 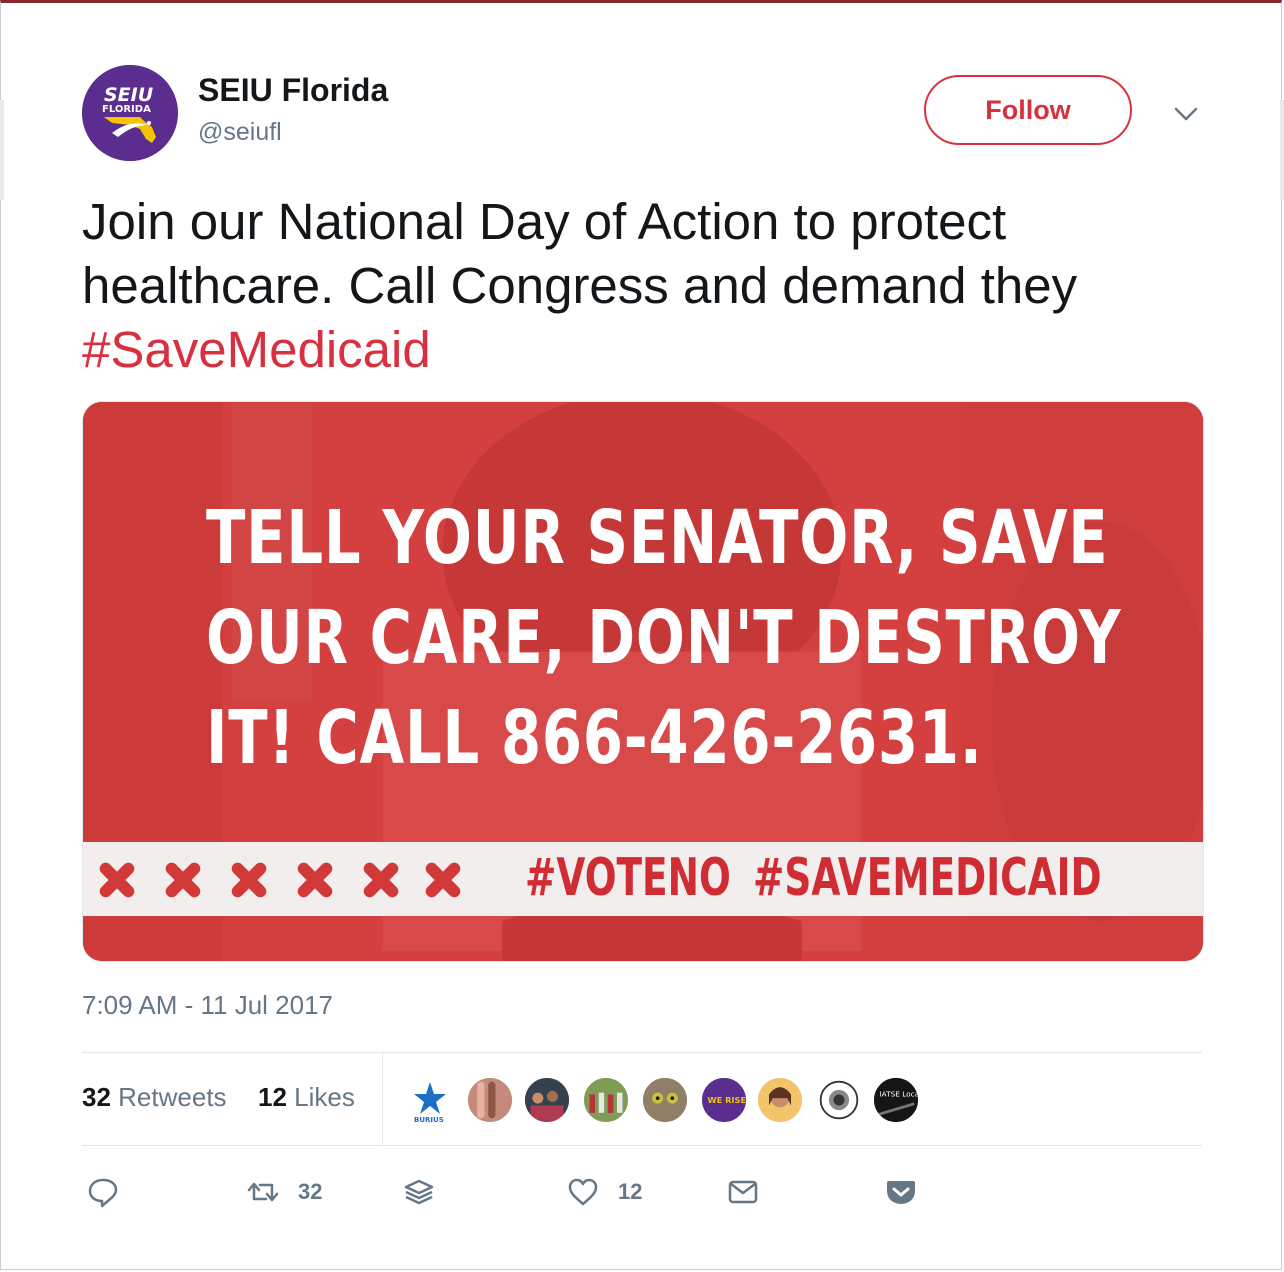 I want to click on svg-text: BURIUS, so click(x=429, y=1120).